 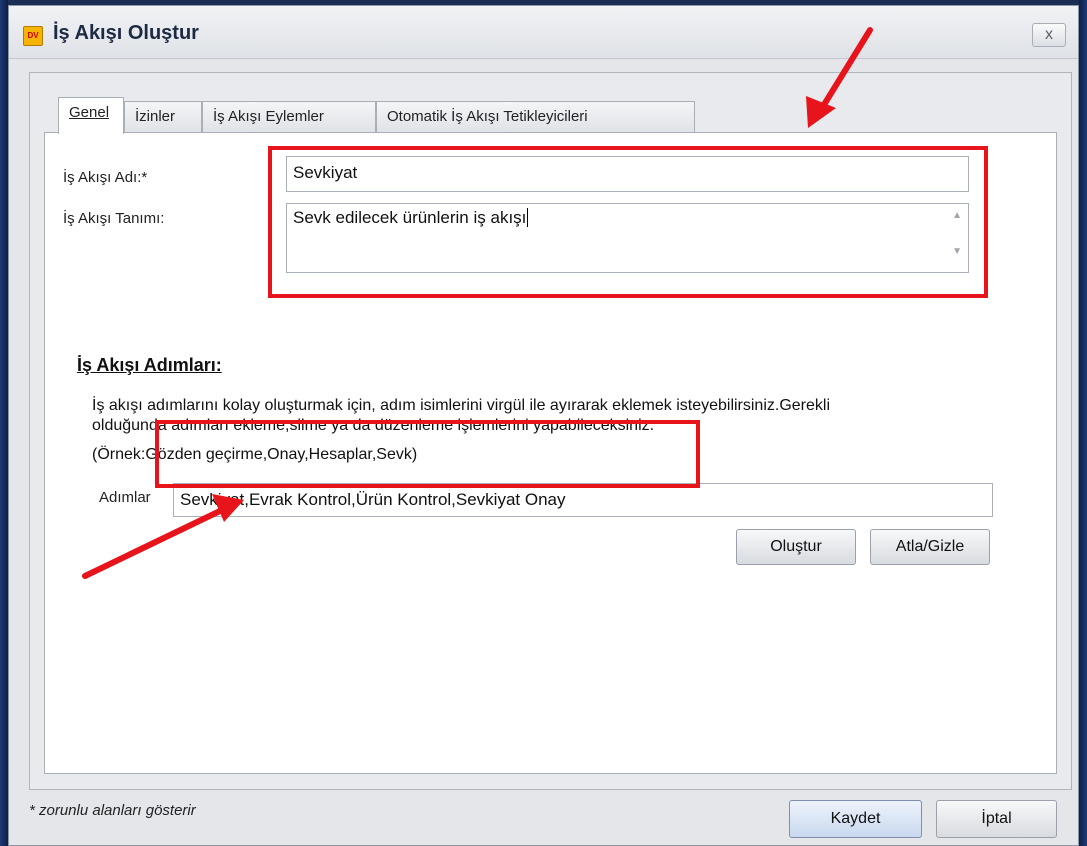 I want to click on text-cursor, so click(x=528, y=217).